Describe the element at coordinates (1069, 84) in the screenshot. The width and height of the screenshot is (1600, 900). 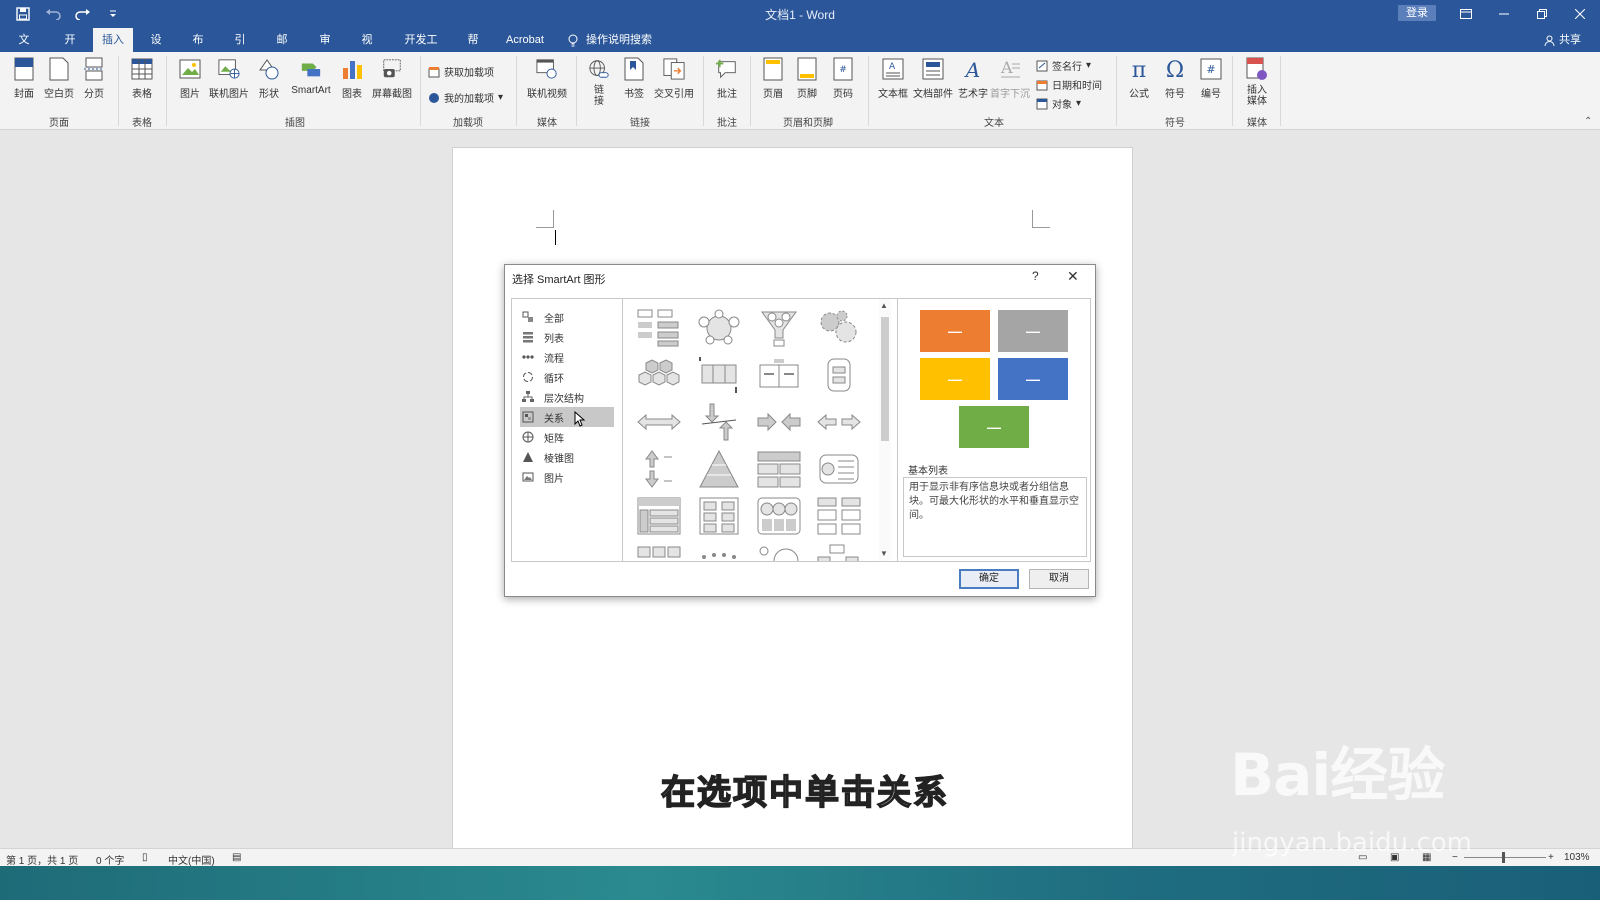
I see `date-time-button: 日期和时间` at that location.